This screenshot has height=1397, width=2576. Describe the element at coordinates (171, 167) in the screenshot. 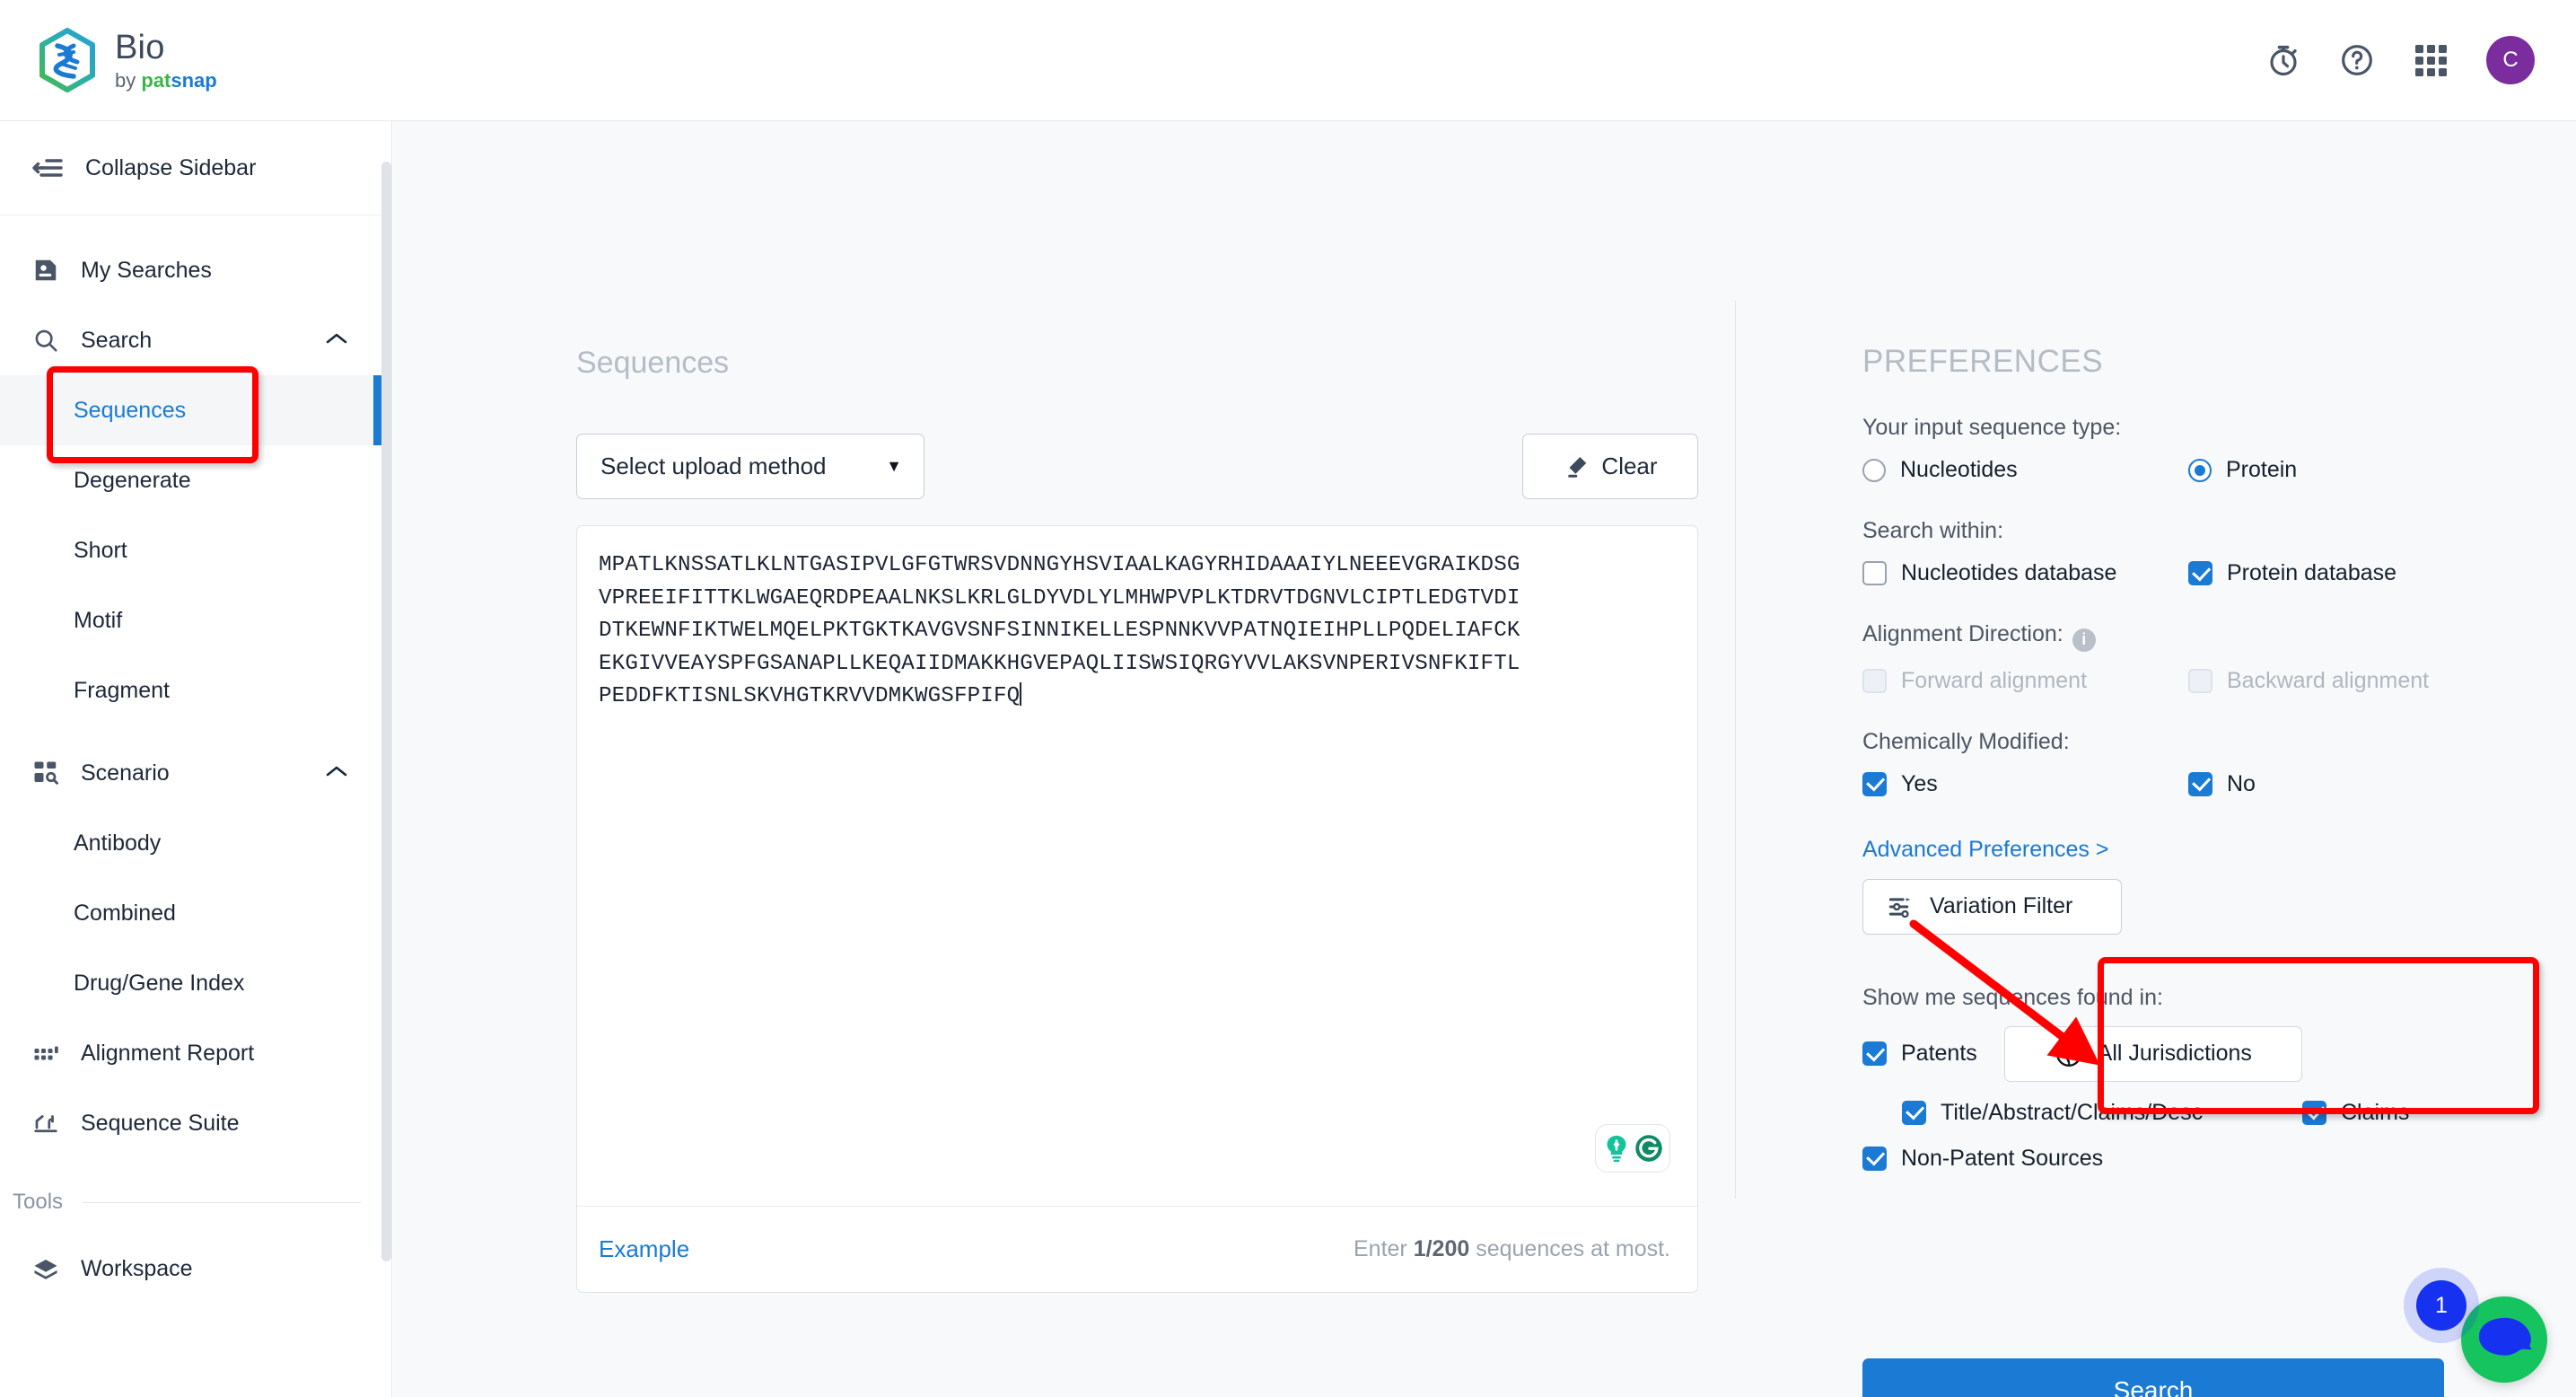

I see `collapse-sidebar-label: Collapse Sidebar` at that location.